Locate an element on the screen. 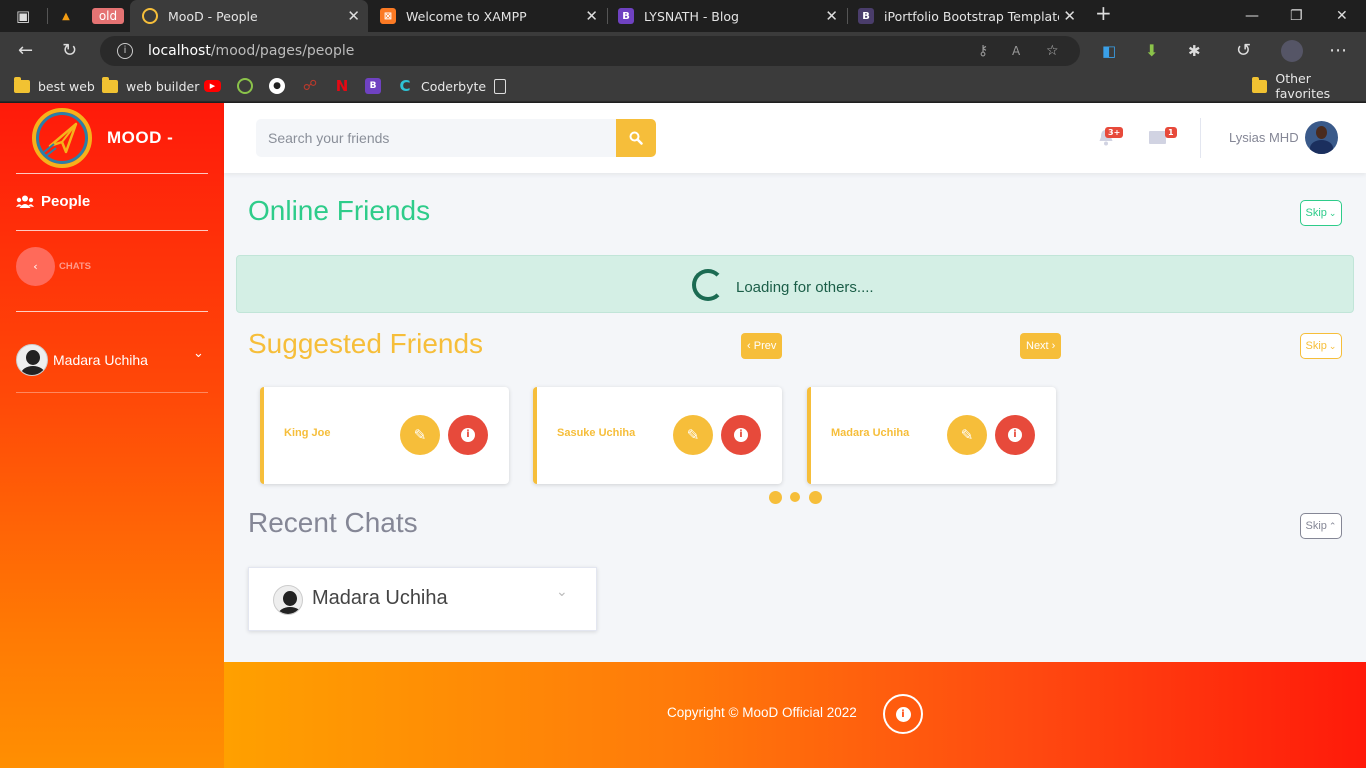  tab-mood-people: MooD - People ✕ is located at coordinates (249, 16).